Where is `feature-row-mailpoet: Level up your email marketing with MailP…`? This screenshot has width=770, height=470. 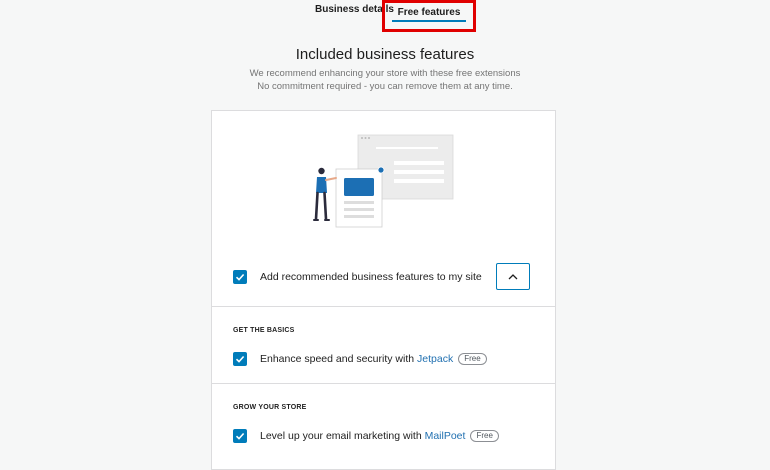
feature-row-mailpoet: Level up your email marketing with MailP… is located at coordinates (366, 436).